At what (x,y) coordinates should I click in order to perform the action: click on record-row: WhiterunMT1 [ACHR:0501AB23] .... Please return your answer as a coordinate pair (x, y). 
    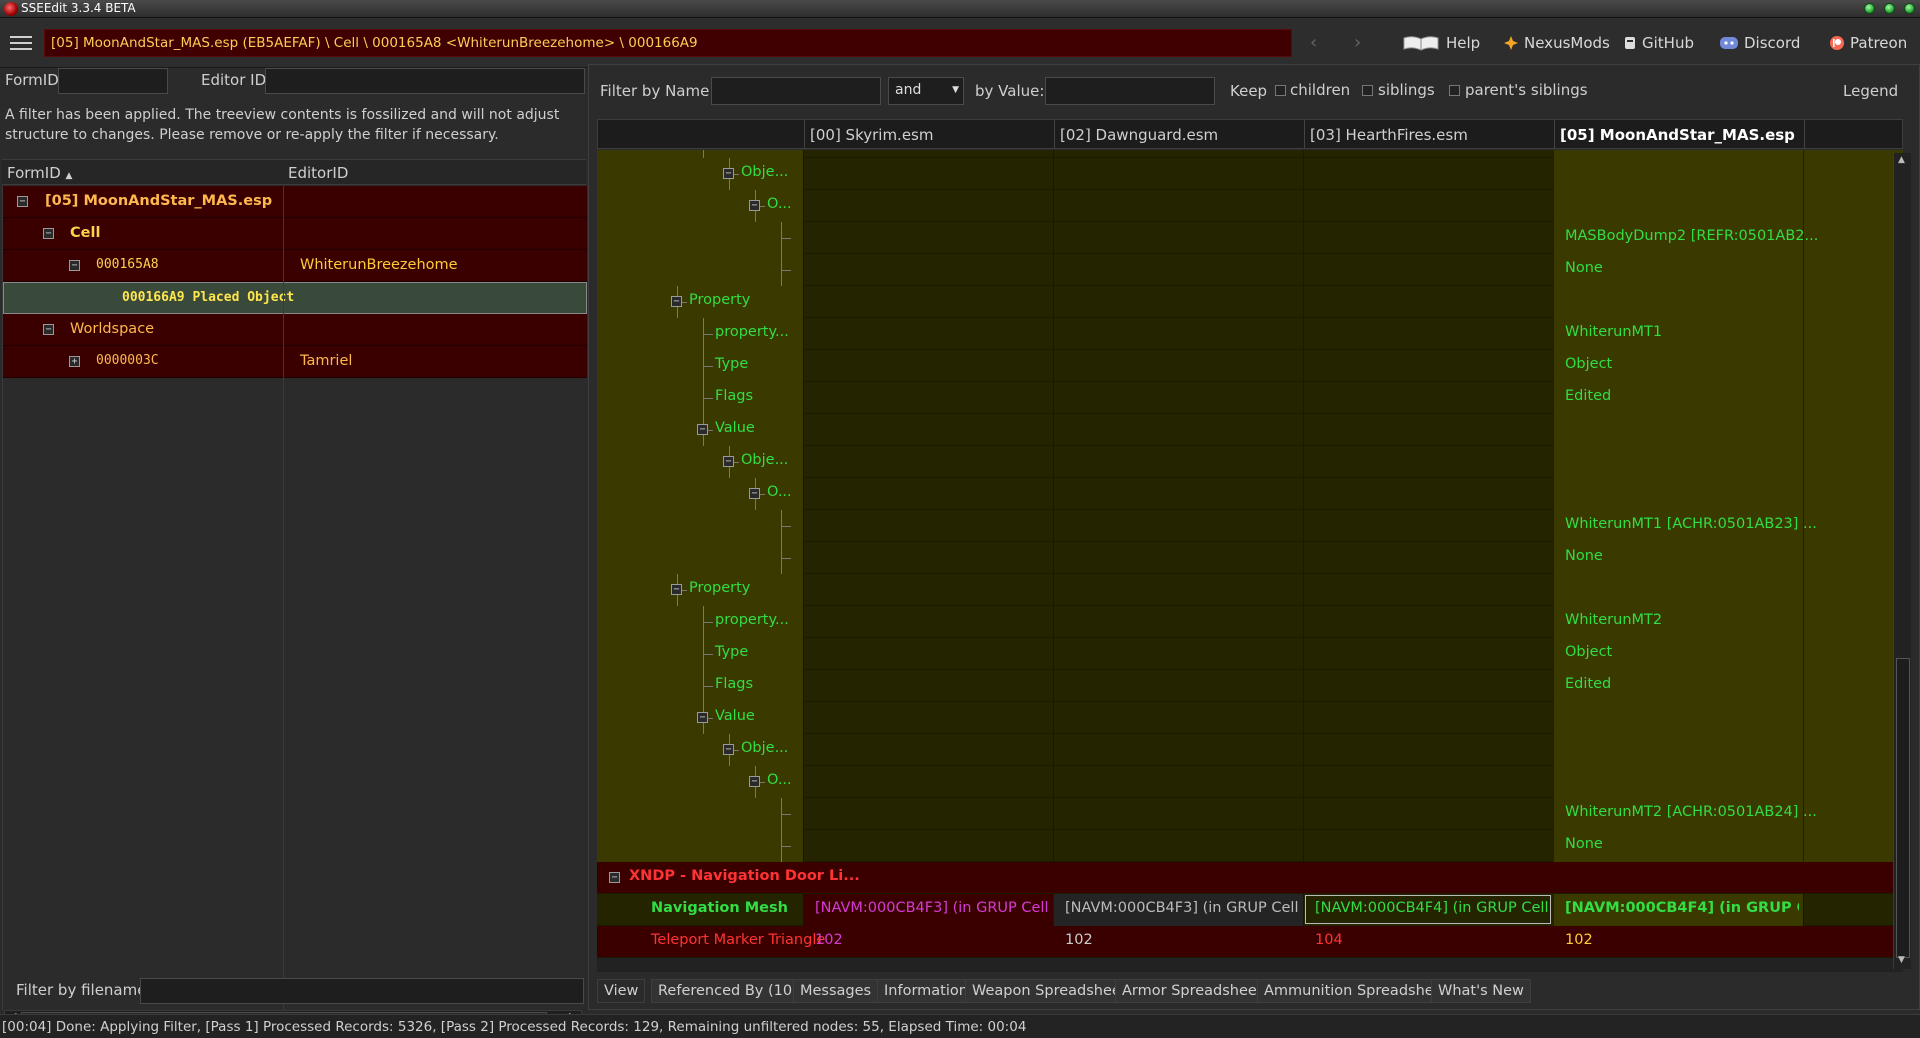
    Looking at the image, I should click on (1250, 526).